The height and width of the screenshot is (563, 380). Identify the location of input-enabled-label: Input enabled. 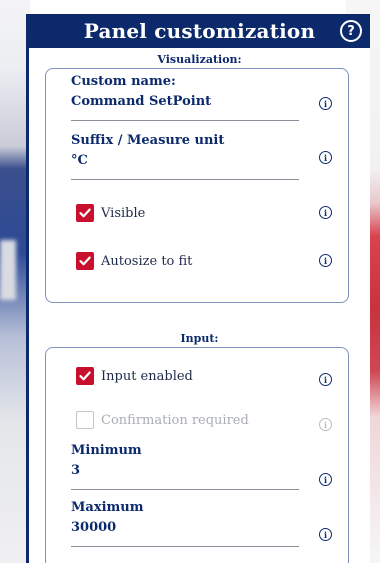
(147, 376).